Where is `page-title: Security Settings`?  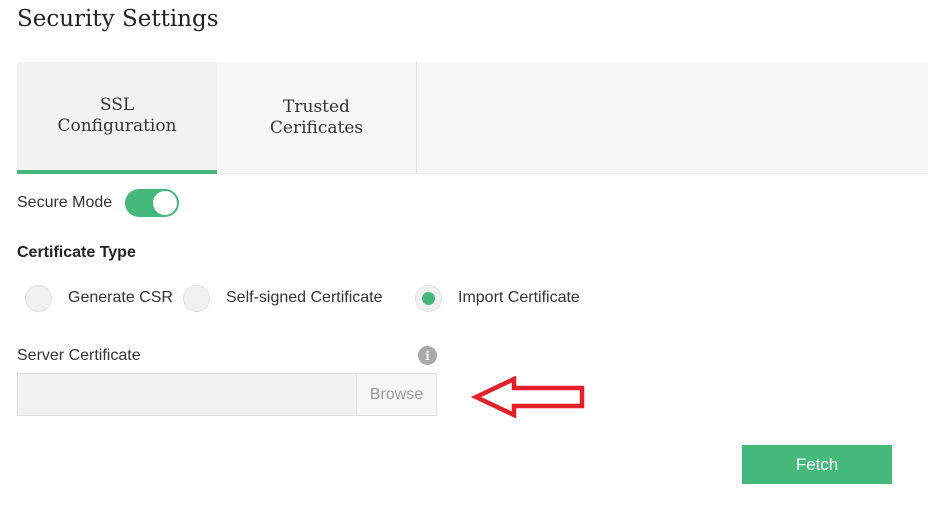 page-title: Security Settings is located at coordinates (118, 19).